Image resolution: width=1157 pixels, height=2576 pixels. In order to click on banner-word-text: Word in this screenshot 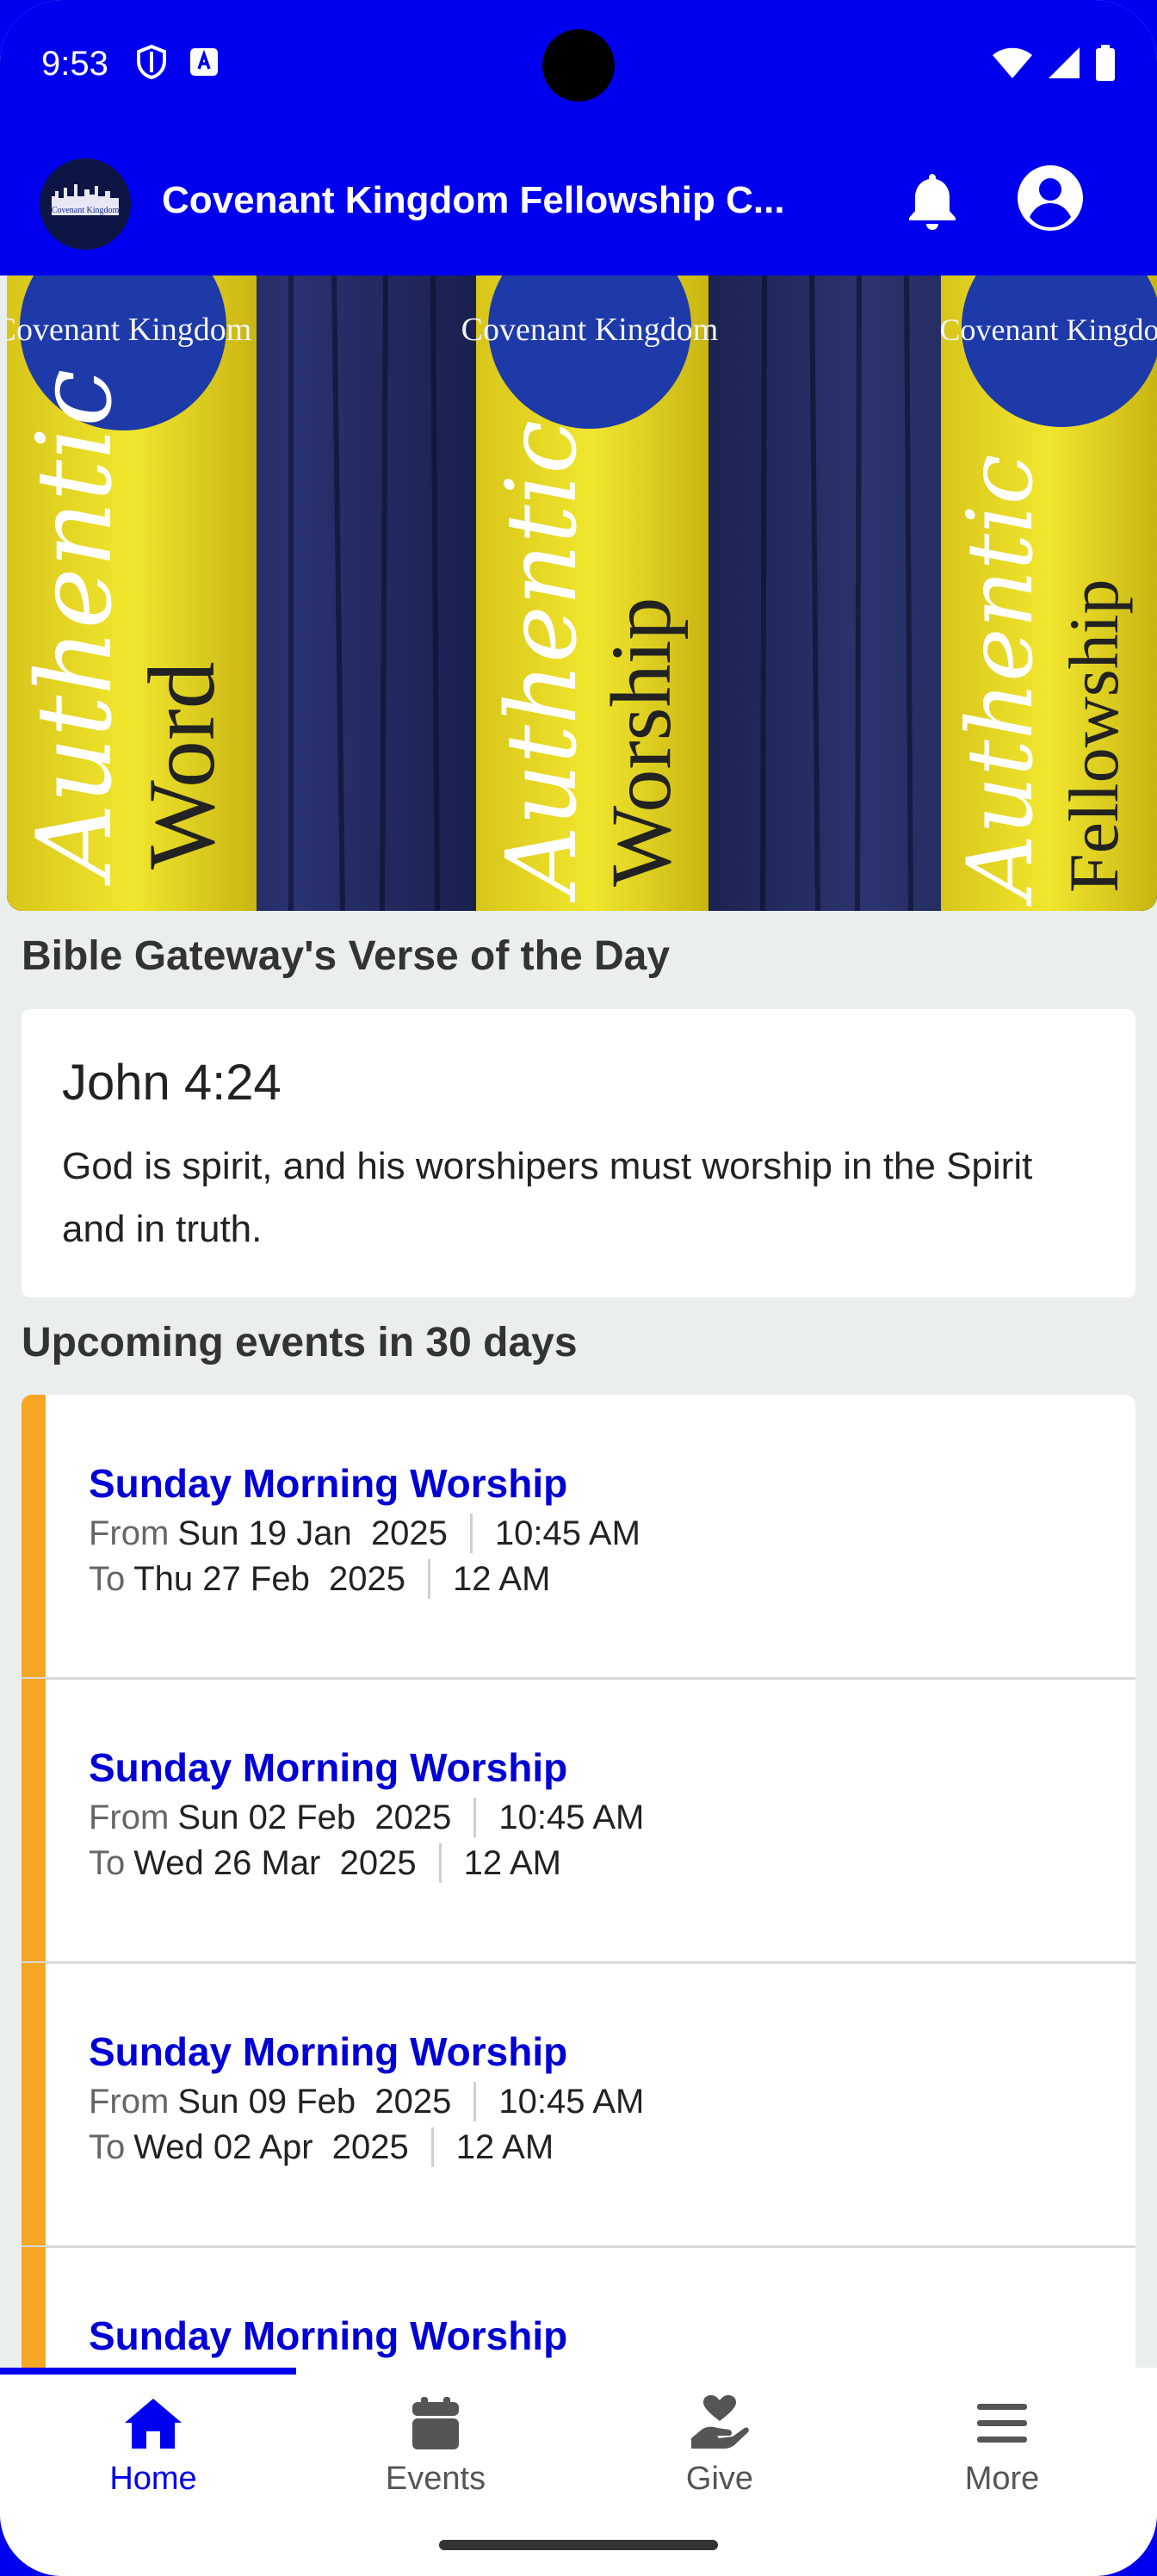, I will do `click(182, 766)`.